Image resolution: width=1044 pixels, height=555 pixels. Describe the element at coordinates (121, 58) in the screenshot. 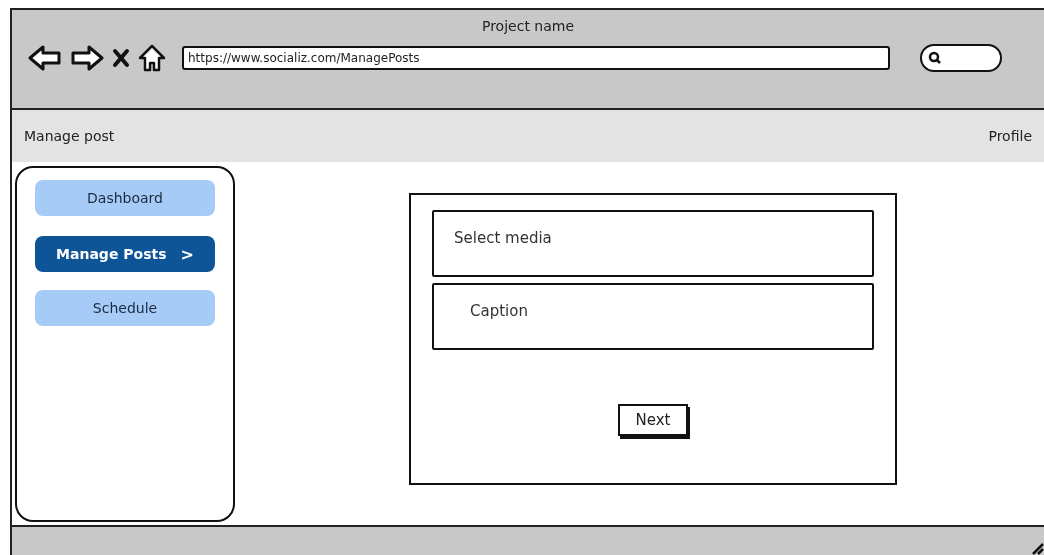

I see `close-icon` at that location.